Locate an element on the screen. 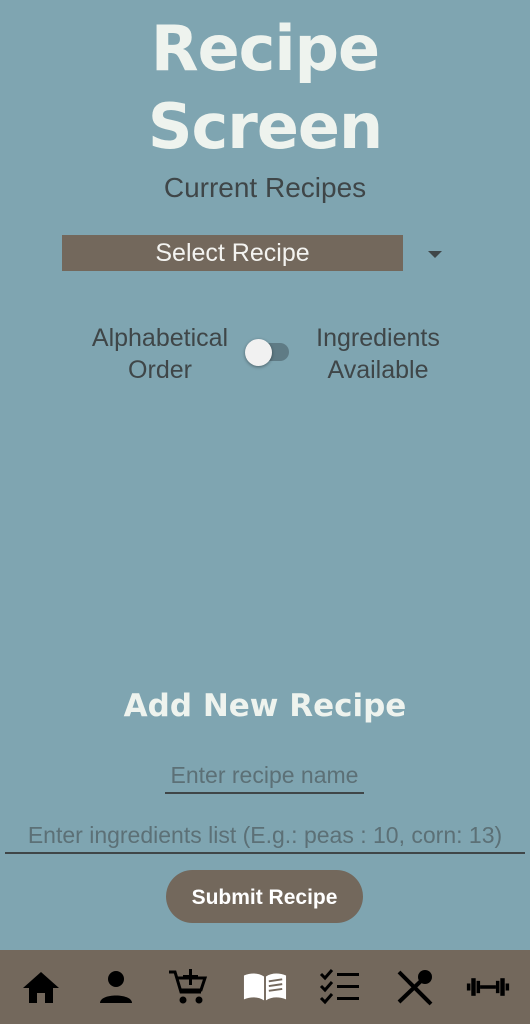 This screenshot has width=530, height=1024. ingredients-input is located at coordinates (265, 836).